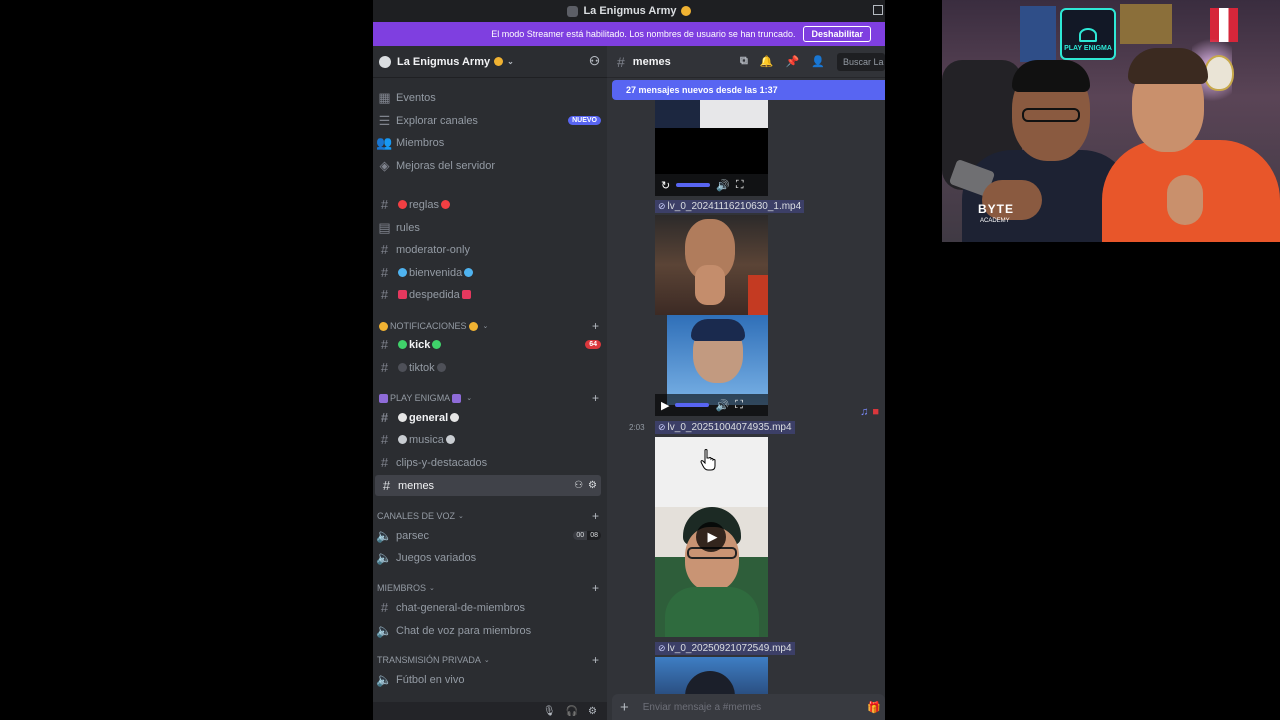 This screenshot has width=1280, height=720. What do you see at coordinates (490, 227) in the screenshot?
I see `channel-rules: ▤ rules` at bounding box center [490, 227].